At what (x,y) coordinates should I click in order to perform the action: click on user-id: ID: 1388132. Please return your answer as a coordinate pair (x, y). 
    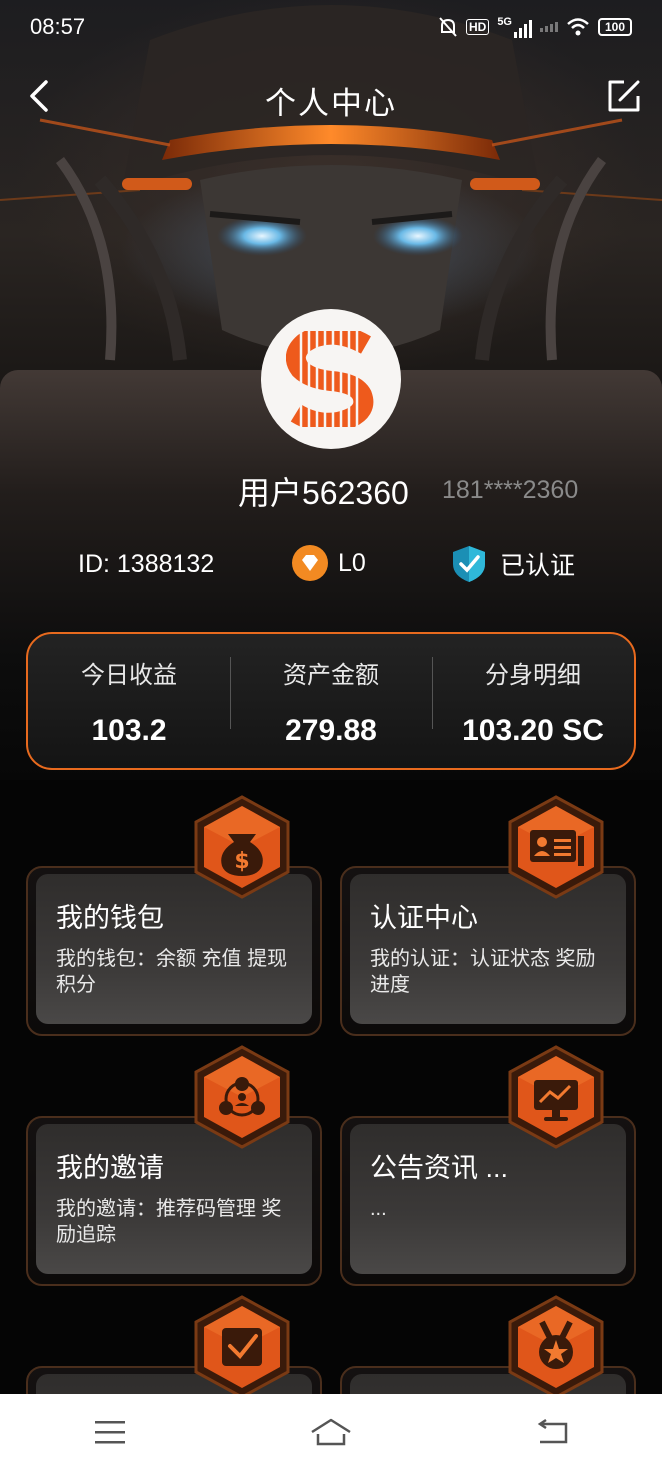
    Looking at the image, I should click on (146, 564).